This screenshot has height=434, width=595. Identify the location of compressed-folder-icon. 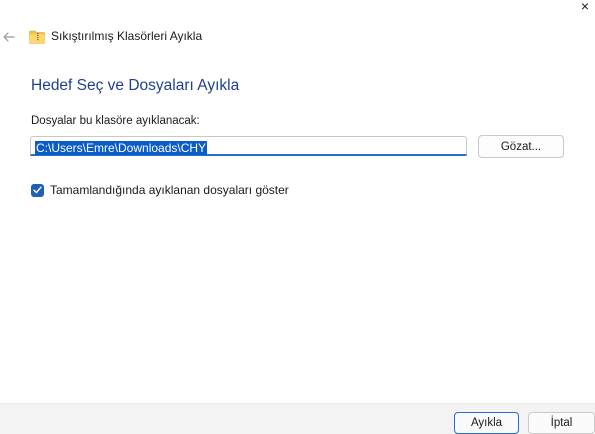
(37, 37).